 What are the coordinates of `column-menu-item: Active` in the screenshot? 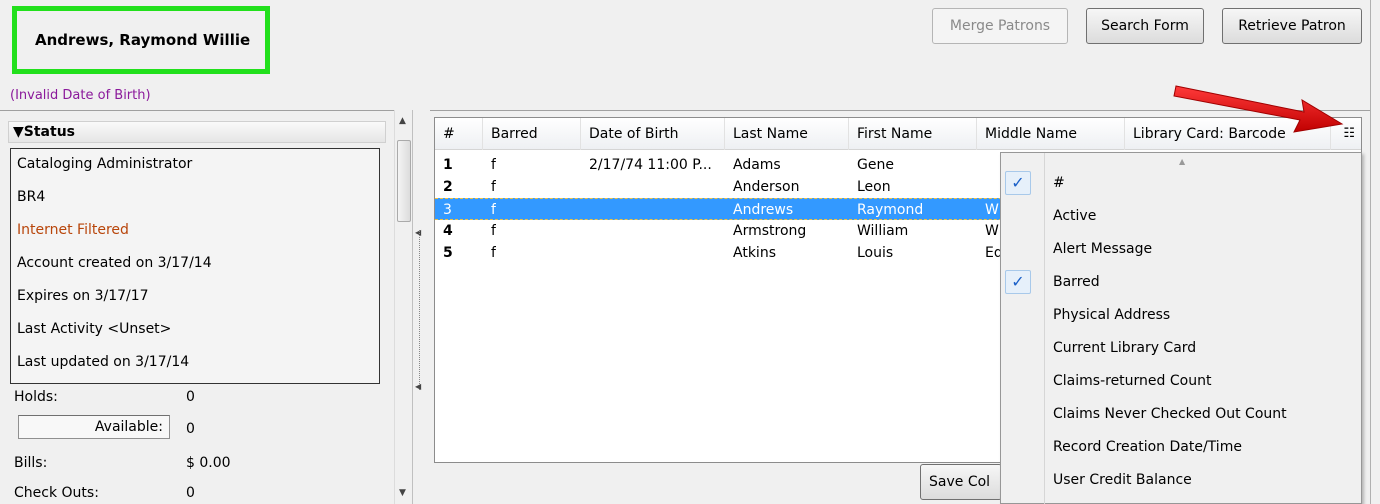 It's located at (1181, 216).